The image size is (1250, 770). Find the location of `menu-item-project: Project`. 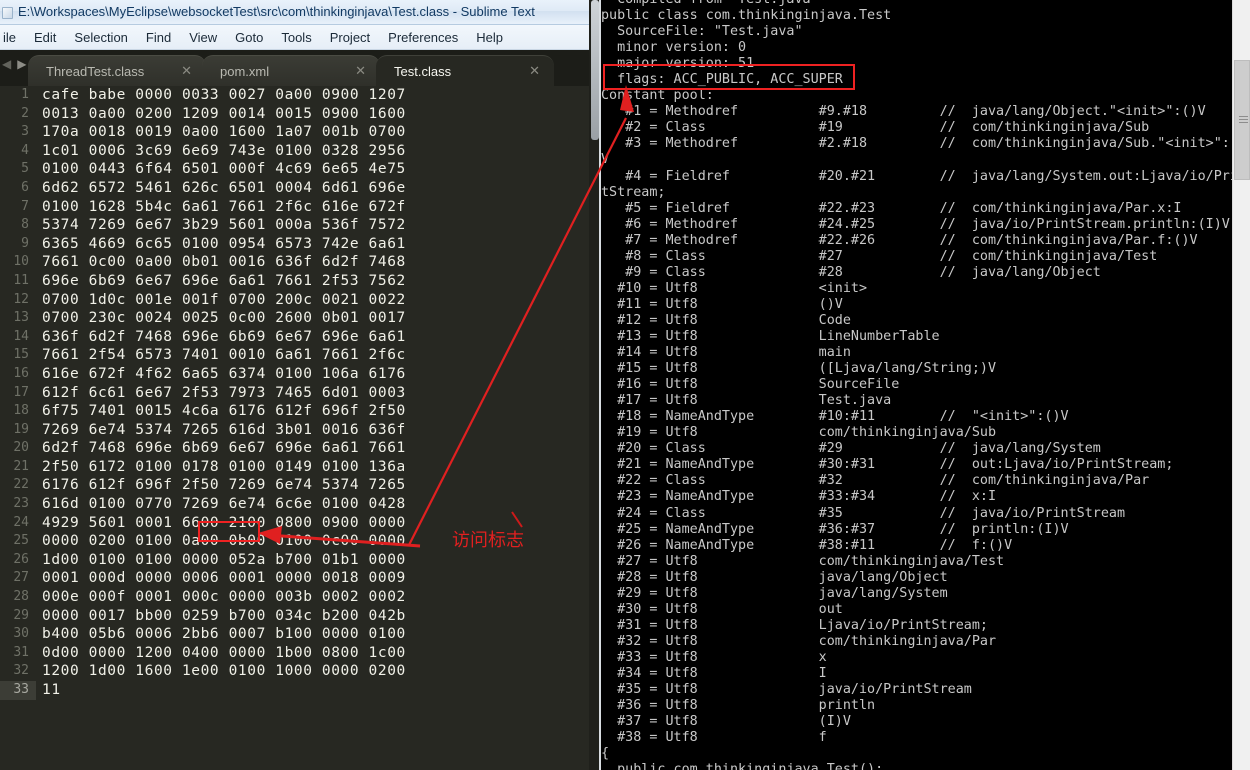

menu-item-project: Project is located at coordinates (350, 37).